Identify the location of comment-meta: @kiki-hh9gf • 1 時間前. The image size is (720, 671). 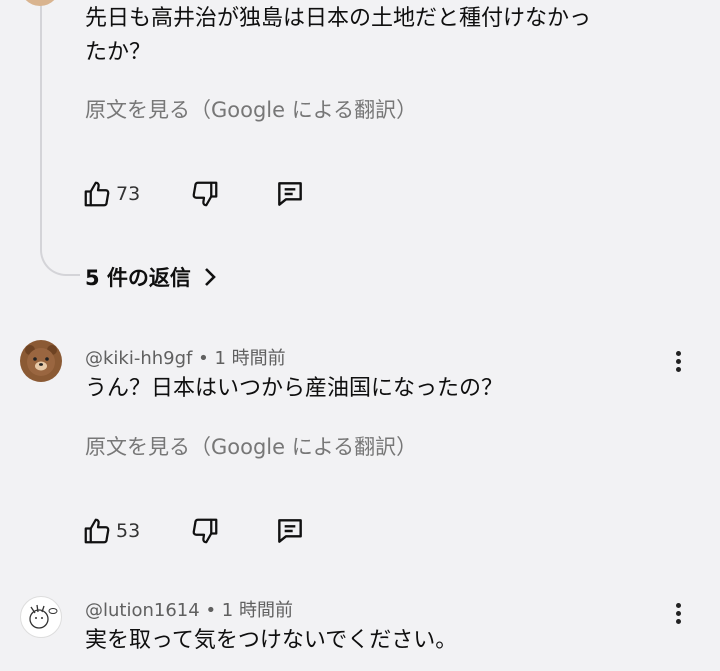
(185, 357).